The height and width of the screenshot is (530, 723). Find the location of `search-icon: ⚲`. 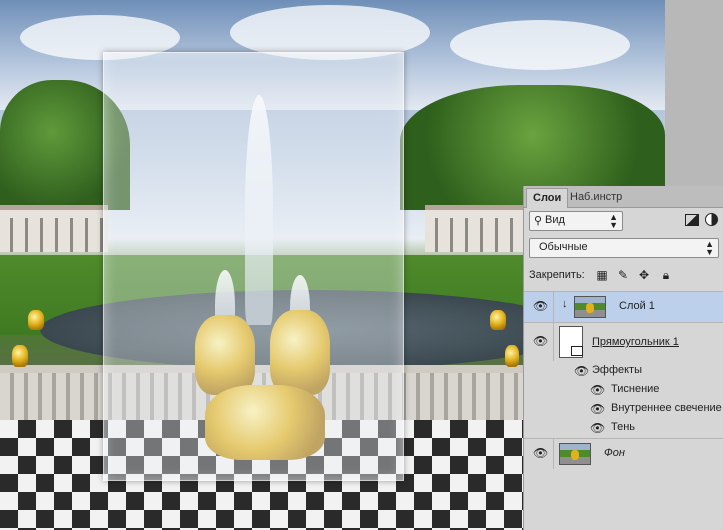

search-icon: ⚲ is located at coordinates (538, 221).